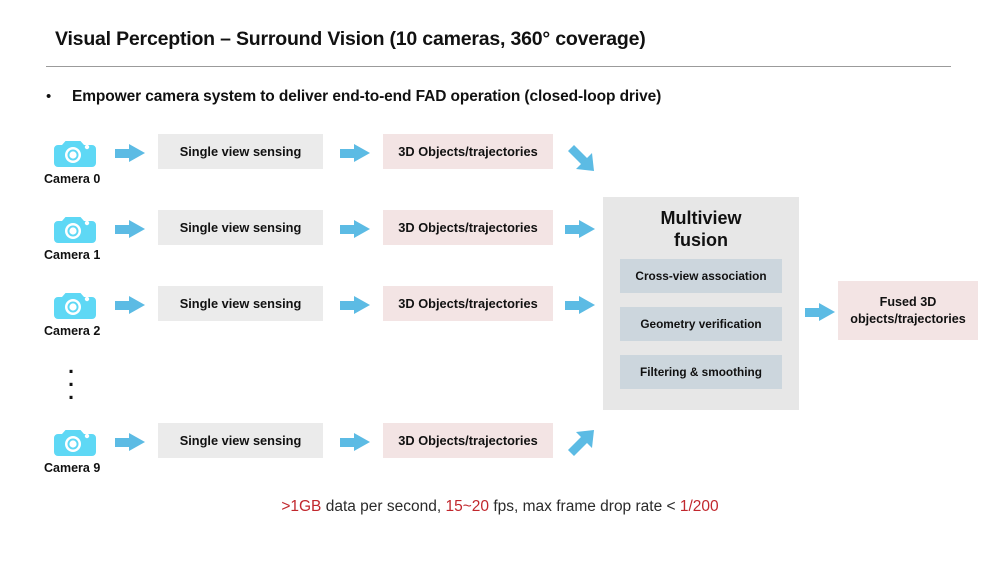  What do you see at coordinates (908, 310) in the screenshot?
I see `fused-output-box: Fused 3D objects/trajectories` at bounding box center [908, 310].